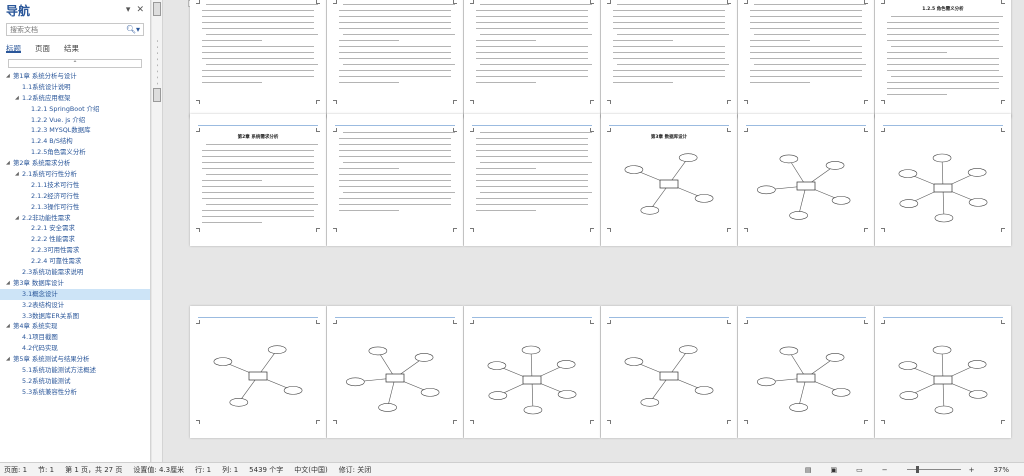 The width and height of the screenshot is (1024, 476). I want to click on nav-heading-item: ◢ 第5章 系统测试与结果分析, so click(75, 359).